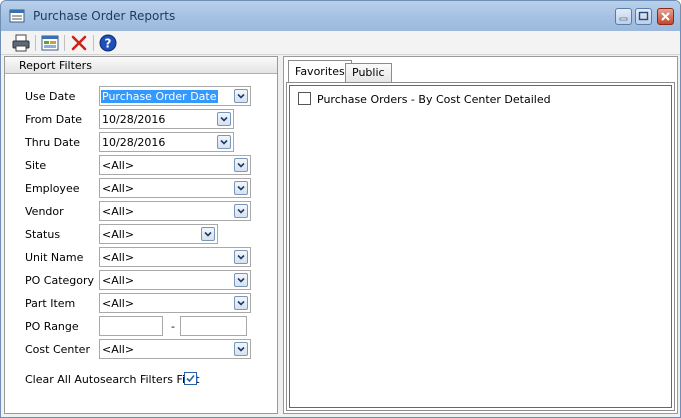 This screenshot has height=418, width=681. Describe the element at coordinates (118, 165) in the screenshot. I see `site-value: <All>` at that location.